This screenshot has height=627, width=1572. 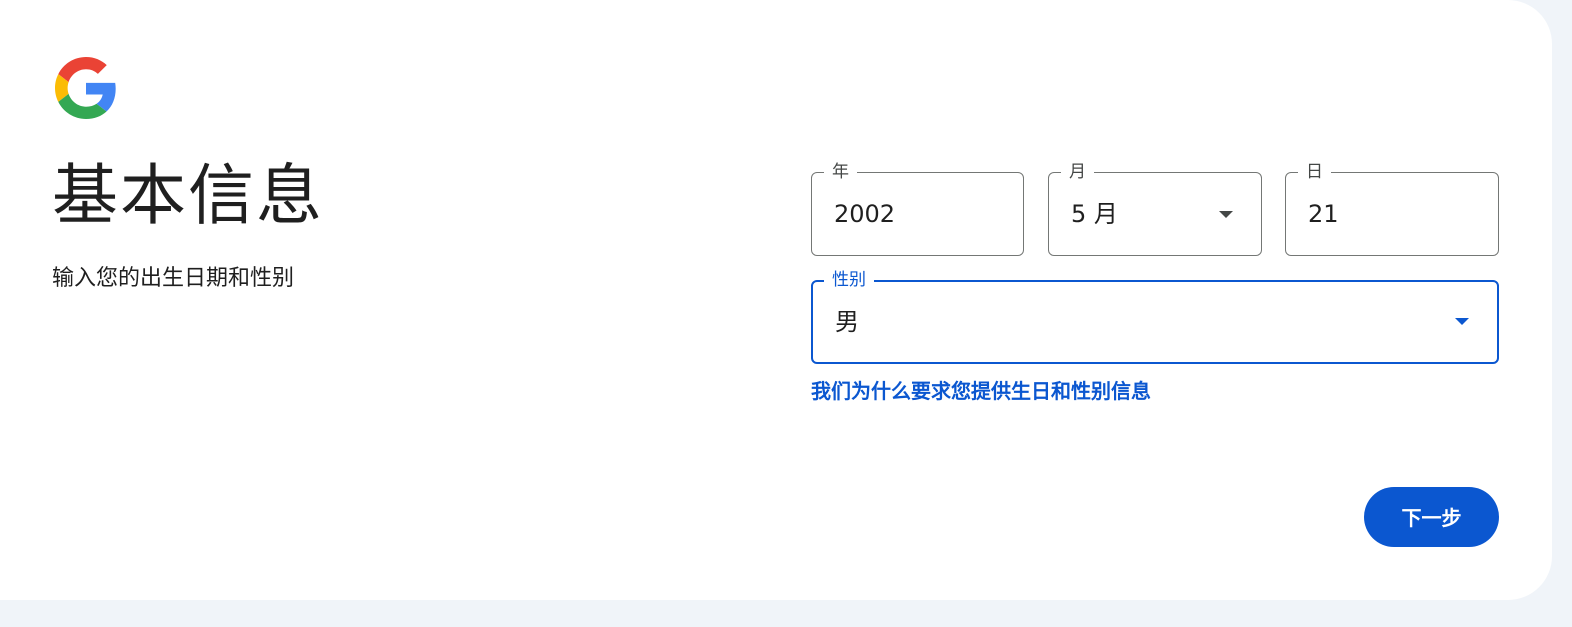 I want to click on google-logo-icon, so click(x=86, y=88).